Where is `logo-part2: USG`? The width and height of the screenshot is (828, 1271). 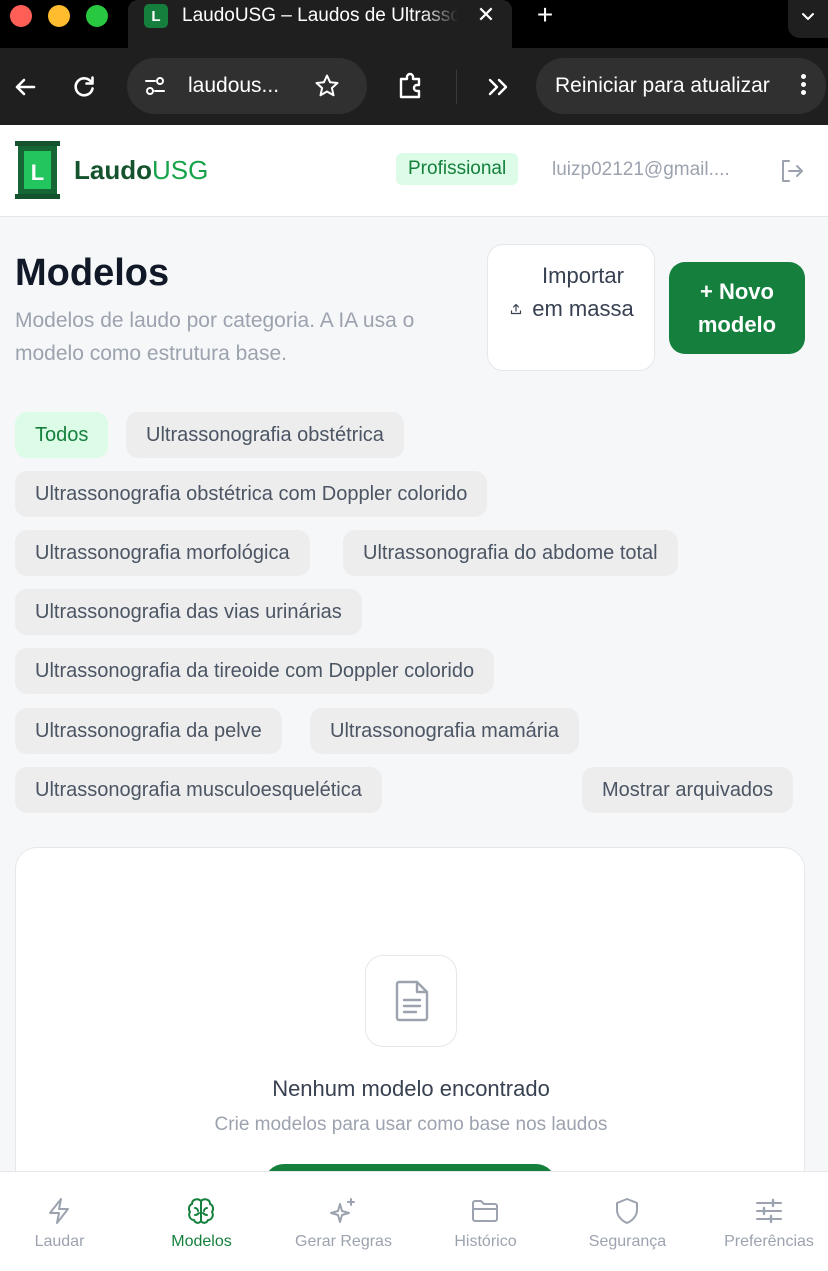
logo-part2: USG is located at coordinates (180, 170).